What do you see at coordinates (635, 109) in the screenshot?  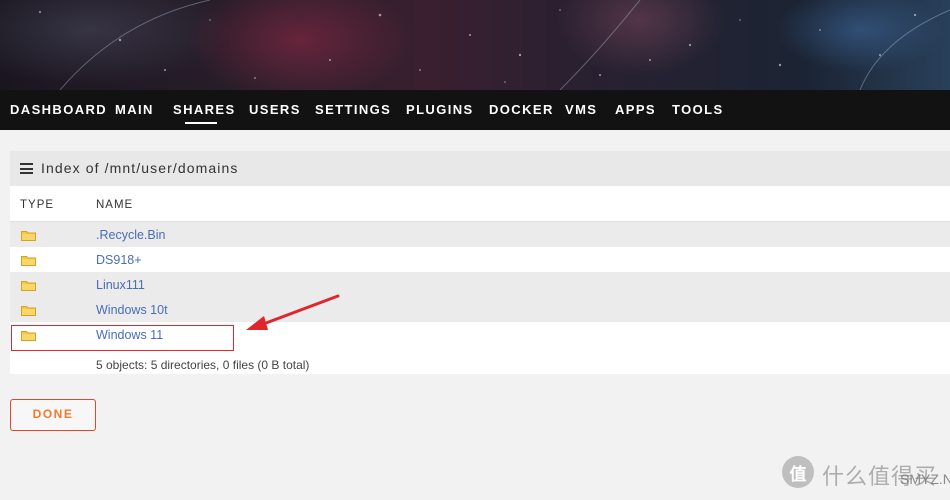 I see `nav-apps: APPS` at bounding box center [635, 109].